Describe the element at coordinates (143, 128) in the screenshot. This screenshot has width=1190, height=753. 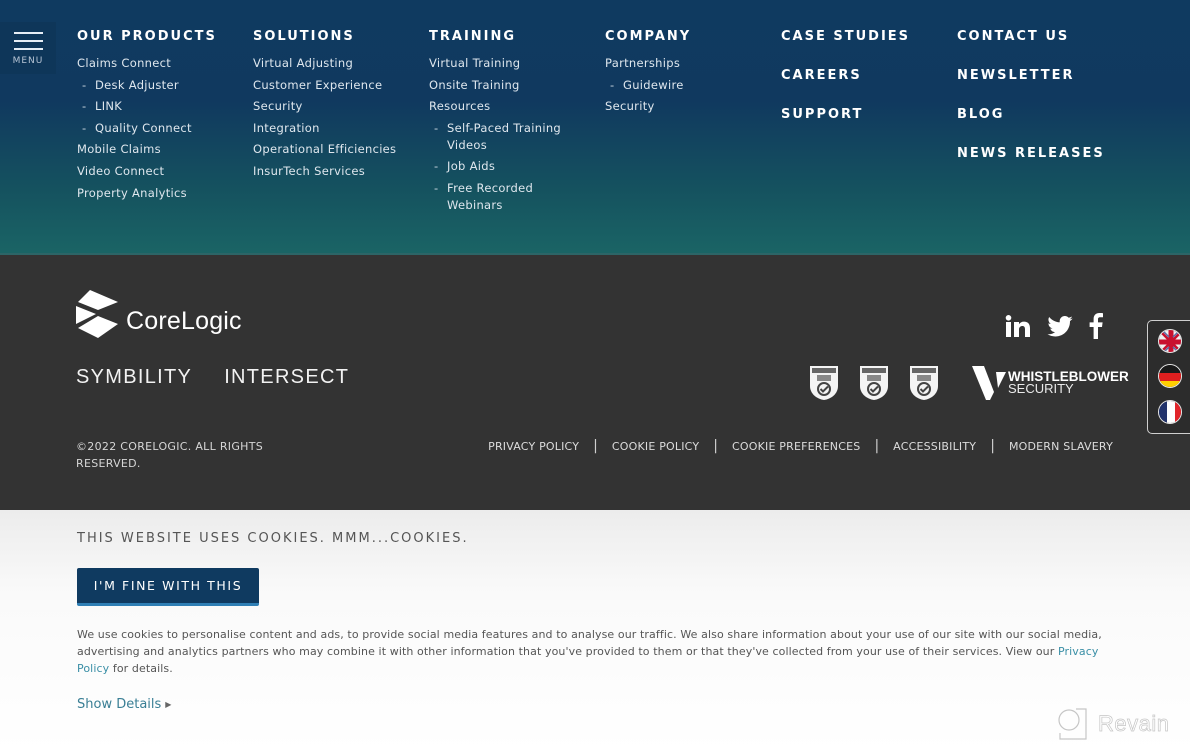
I see `nav-link: Quality Connect` at that location.